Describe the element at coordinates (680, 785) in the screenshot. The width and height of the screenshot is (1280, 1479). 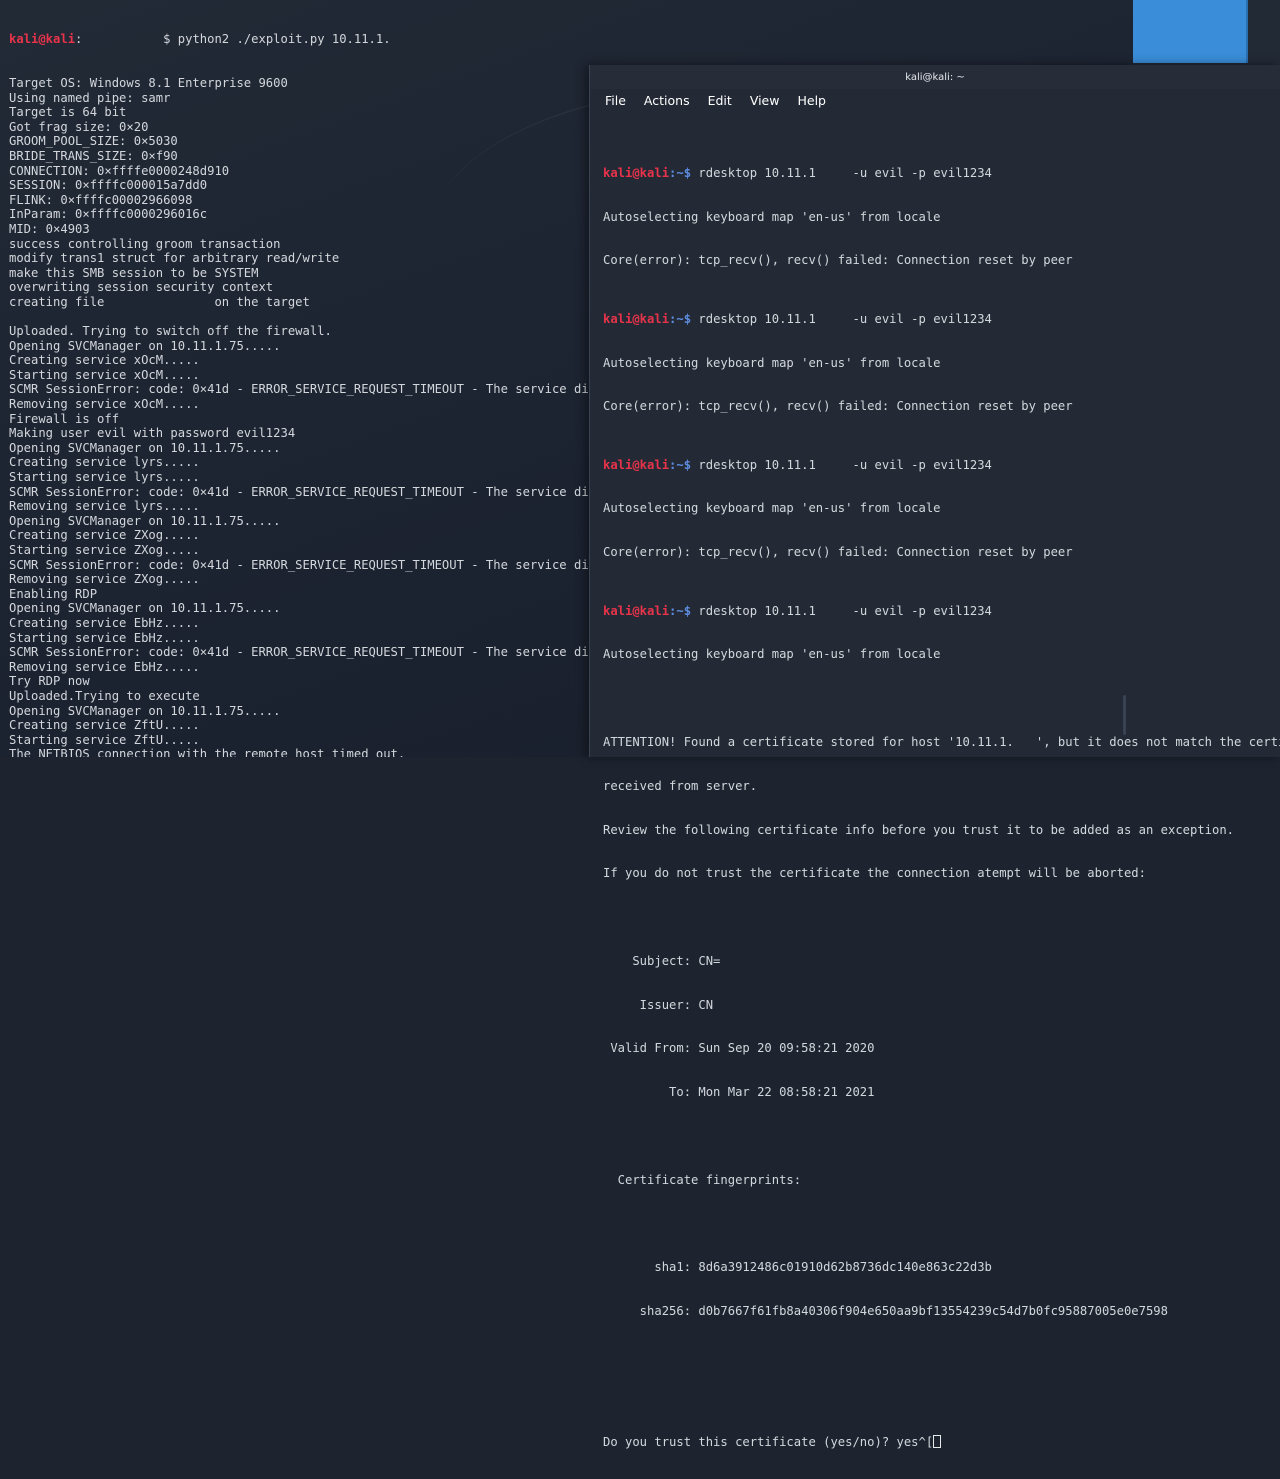
I see `attention-line: received from server.` at that location.